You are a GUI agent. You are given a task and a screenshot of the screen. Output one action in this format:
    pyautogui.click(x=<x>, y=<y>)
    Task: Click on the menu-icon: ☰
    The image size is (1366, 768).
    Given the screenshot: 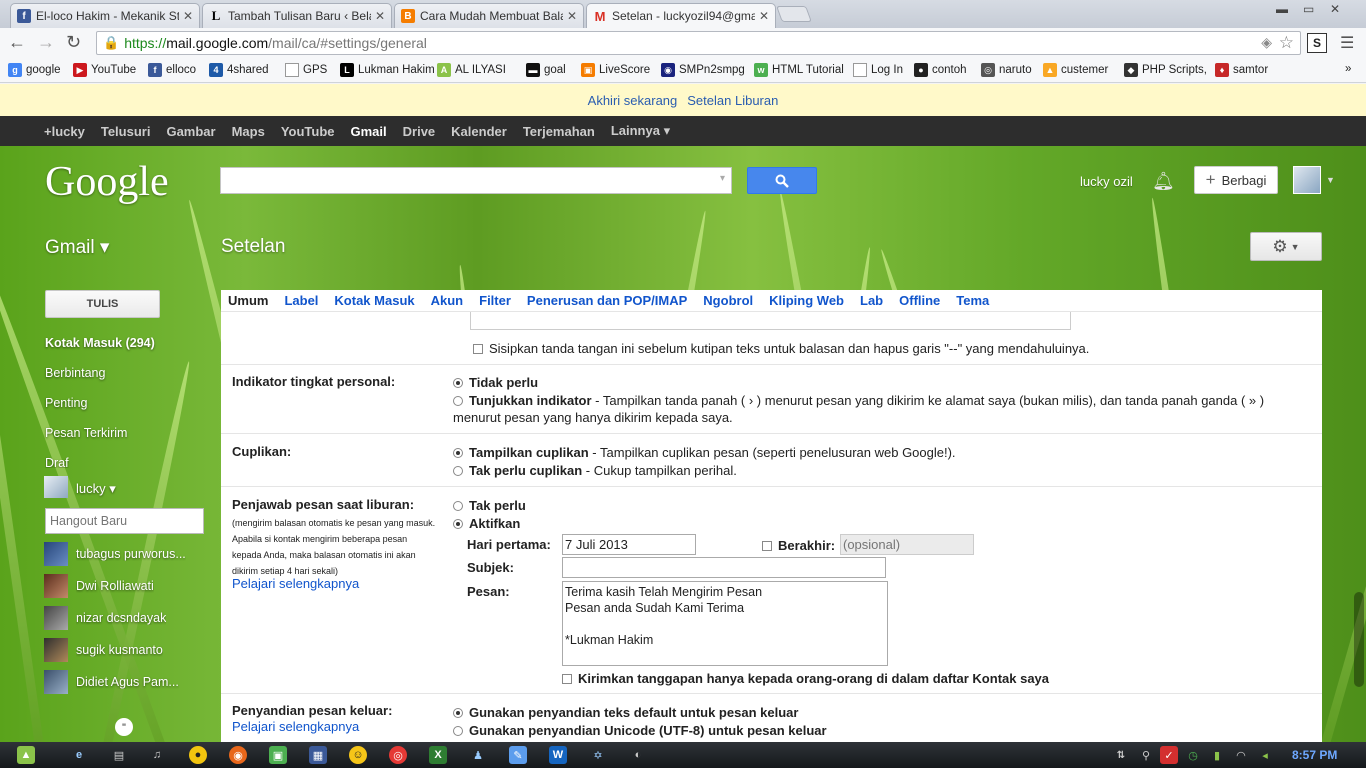 What is the action you would take?
    pyautogui.click(x=1347, y=43)
    